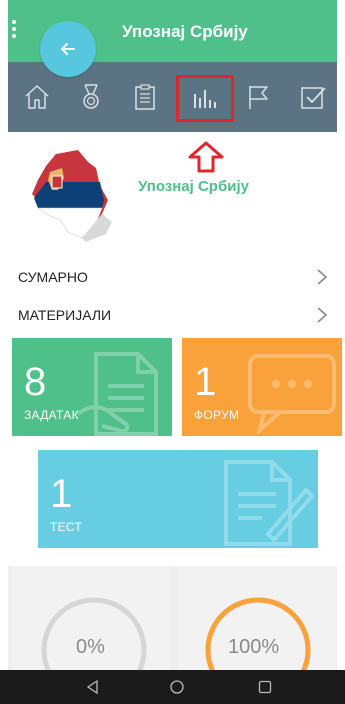 This screenshot has height=704, width=345. I want to click on tasks-tile: 8 ЗАДАТАК, so click(92, 387).